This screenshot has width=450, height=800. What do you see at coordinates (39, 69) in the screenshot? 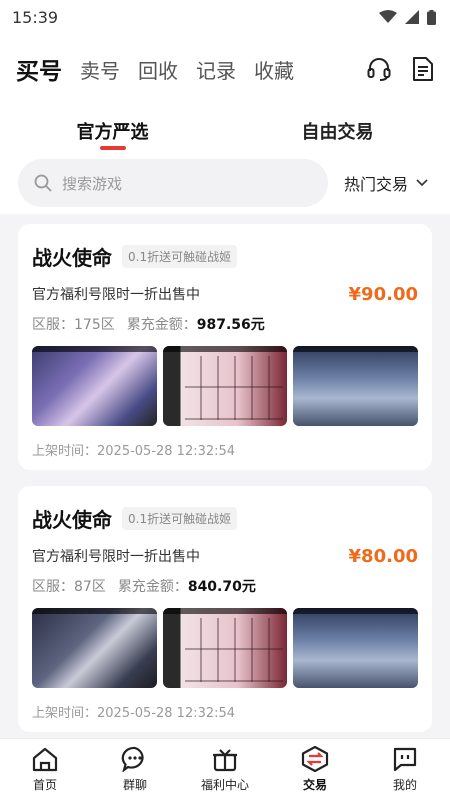
I see `tab-buy: 买号` at bounding box center [39, 69].